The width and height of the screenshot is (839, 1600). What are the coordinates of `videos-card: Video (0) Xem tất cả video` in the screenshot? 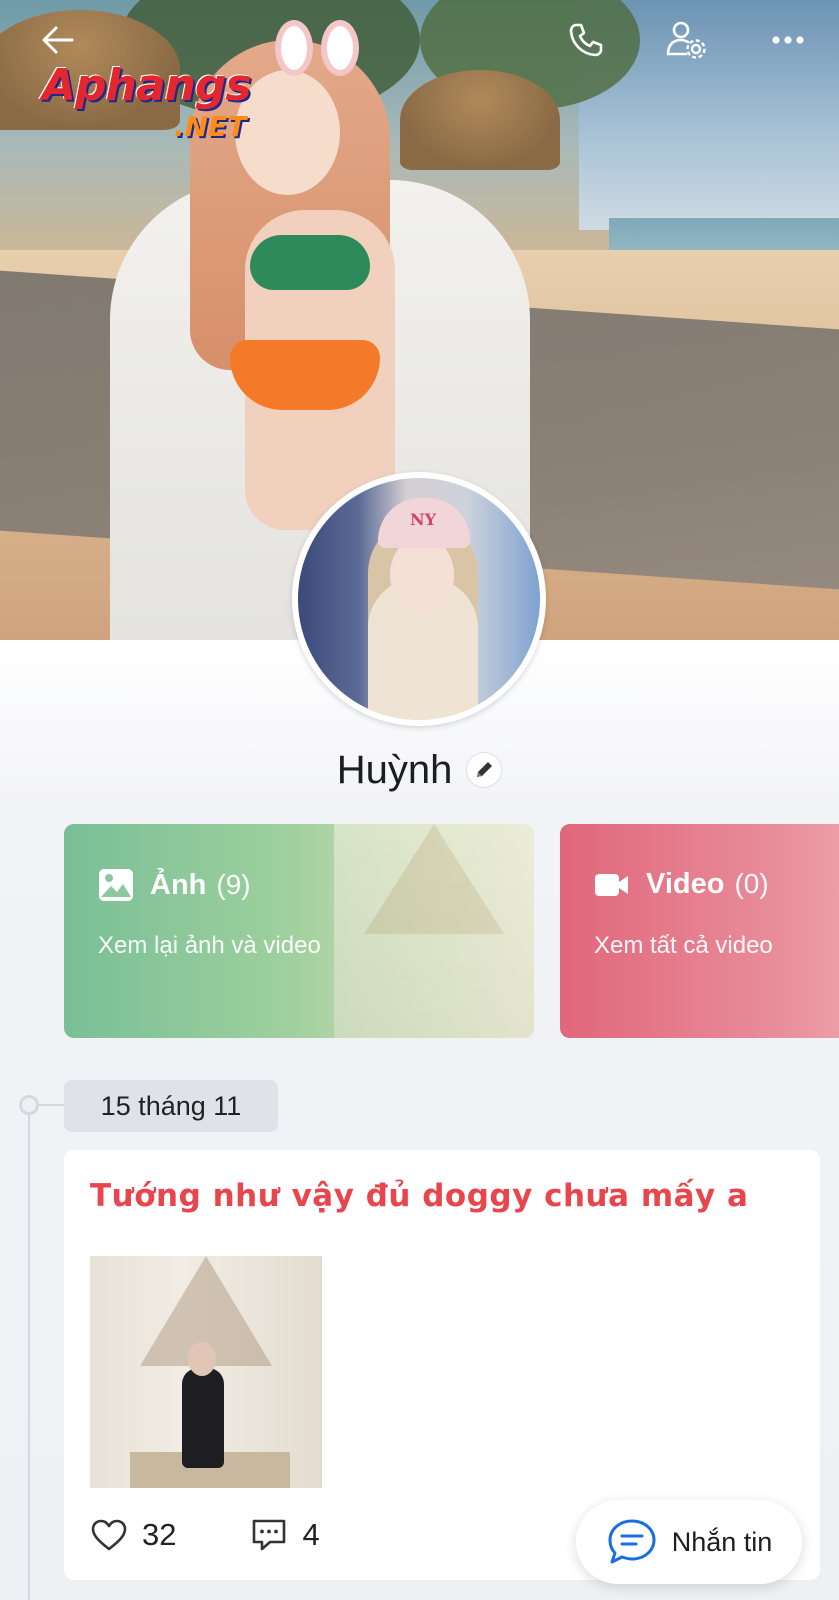 It's located at (699, 931).